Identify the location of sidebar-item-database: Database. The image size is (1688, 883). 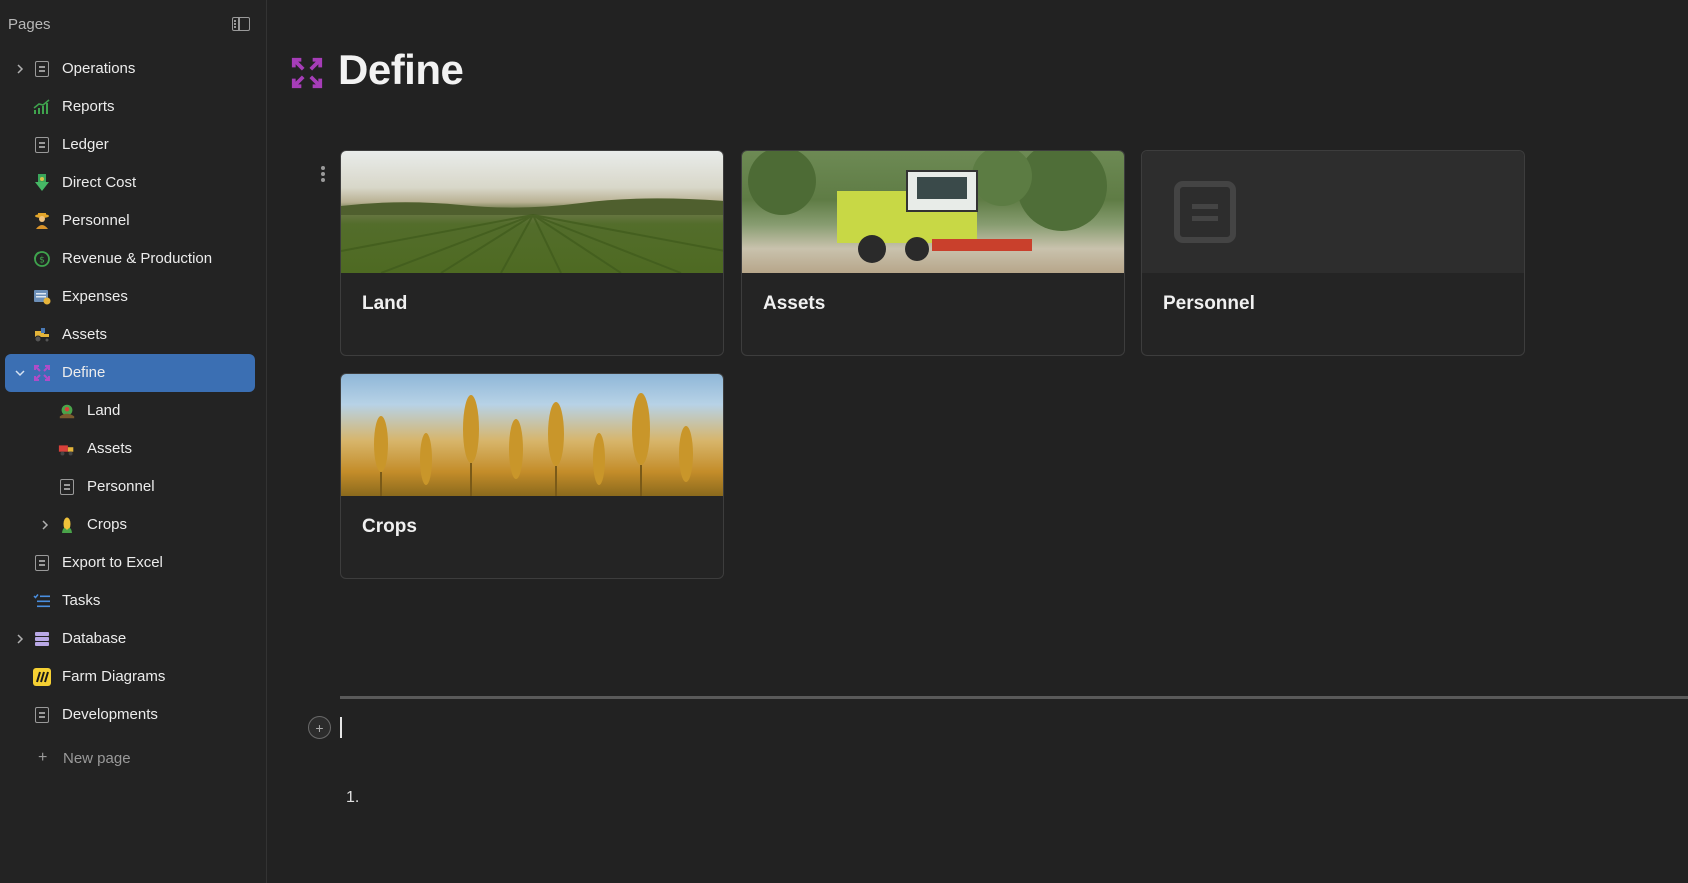
(130, 639).